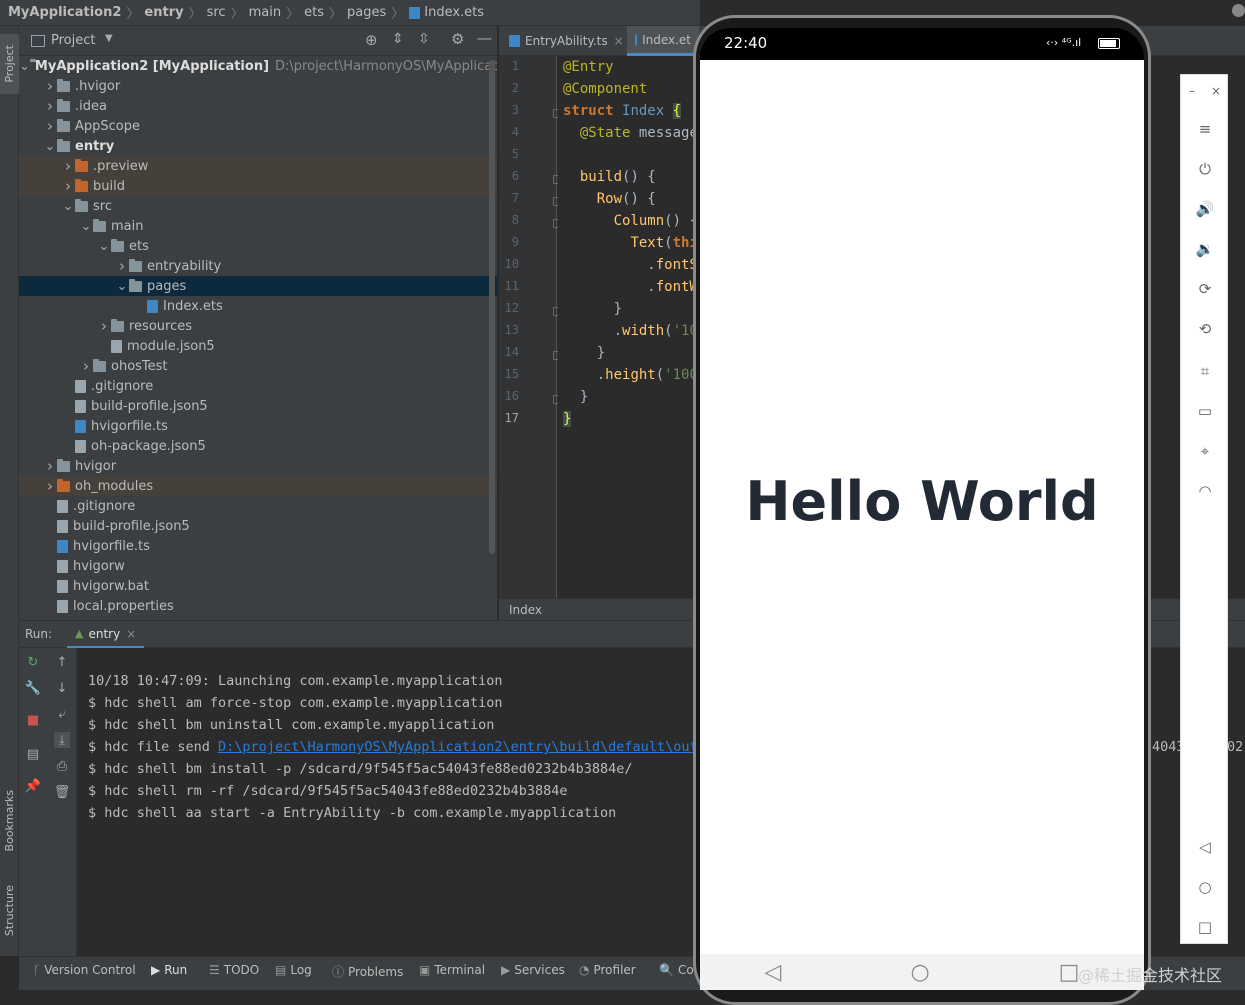 The image size is (1245, 1005). Describe the element at coordinates (33, 754) in the screenshot. I see `layout-icon: ▤` at that location.